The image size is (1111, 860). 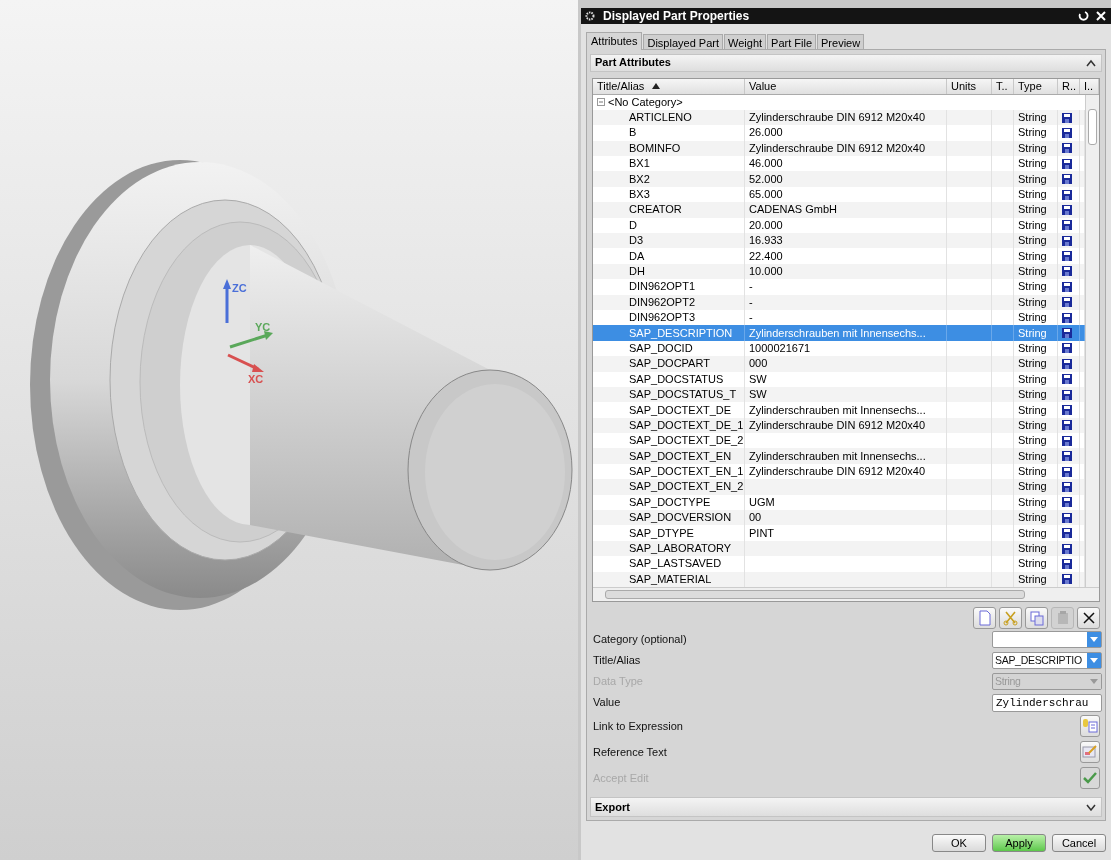 I want to click on section-title: Part Attributes, so click(x=633, y=63).